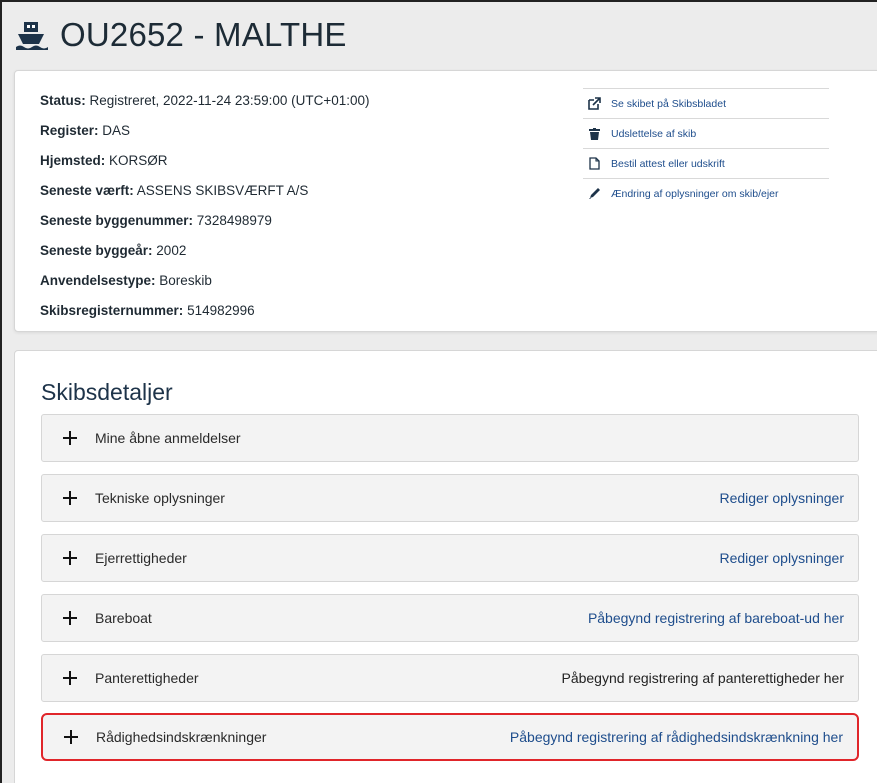 The width and height of the screenshot is (877, 783). Describe the element at coordinates (205, 137) in the screenshot. I see `info-row-register: Register: DAS` at that location.